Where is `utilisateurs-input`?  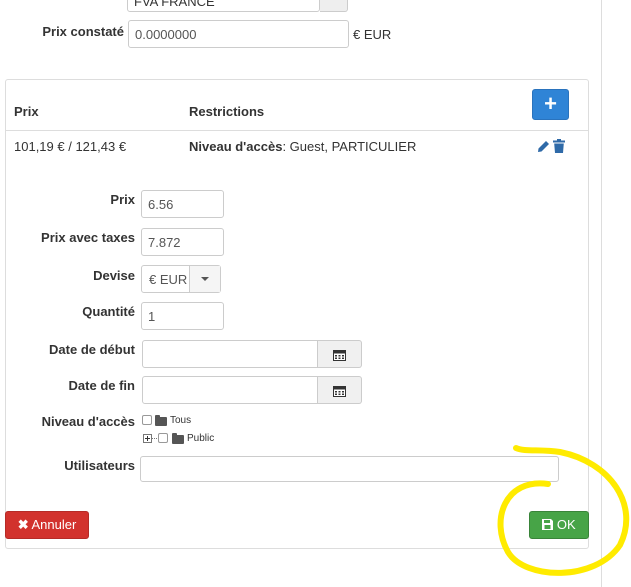 utilisateurs-input is located at coordinates (349, 469).